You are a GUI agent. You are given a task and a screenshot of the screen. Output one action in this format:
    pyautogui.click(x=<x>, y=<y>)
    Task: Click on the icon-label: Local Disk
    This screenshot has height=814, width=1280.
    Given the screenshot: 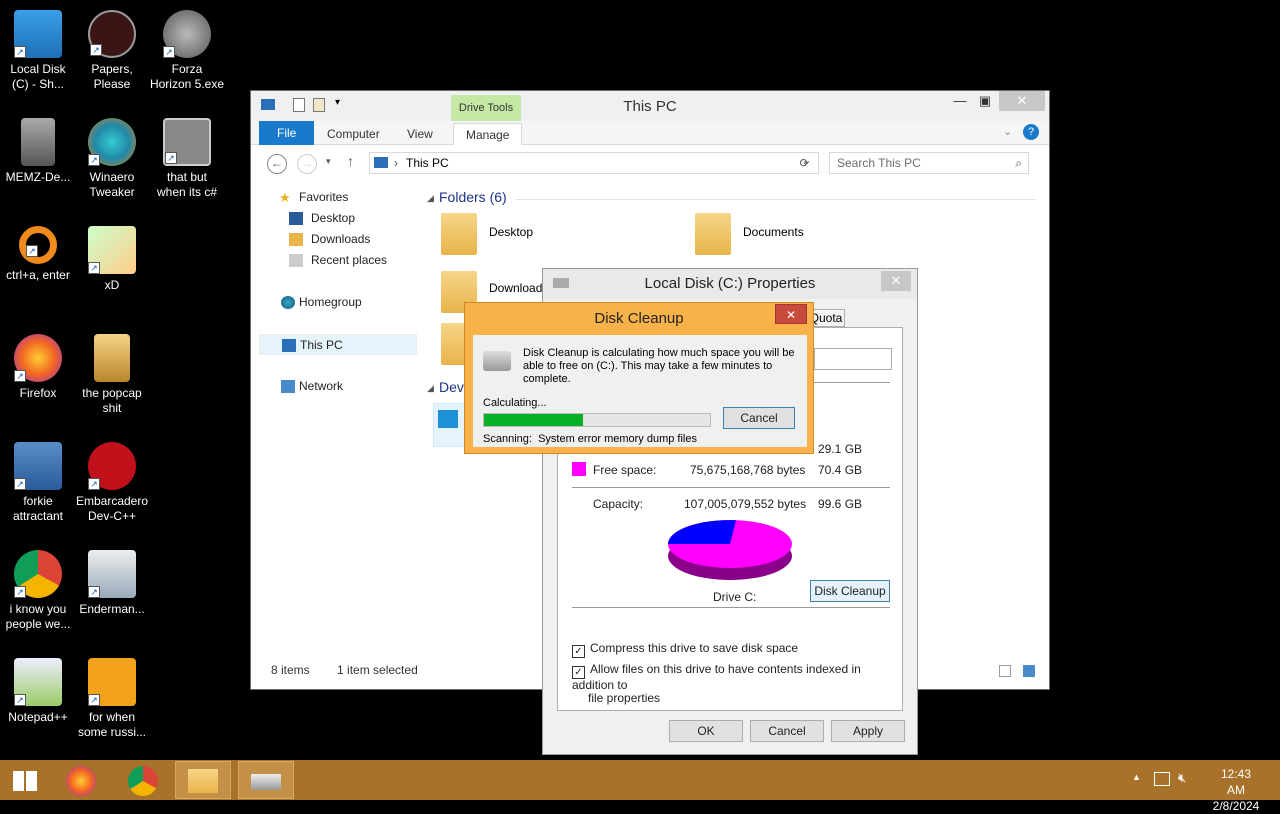 What is the action you would take?
    pyautogui.click(x=38, y=69)
    